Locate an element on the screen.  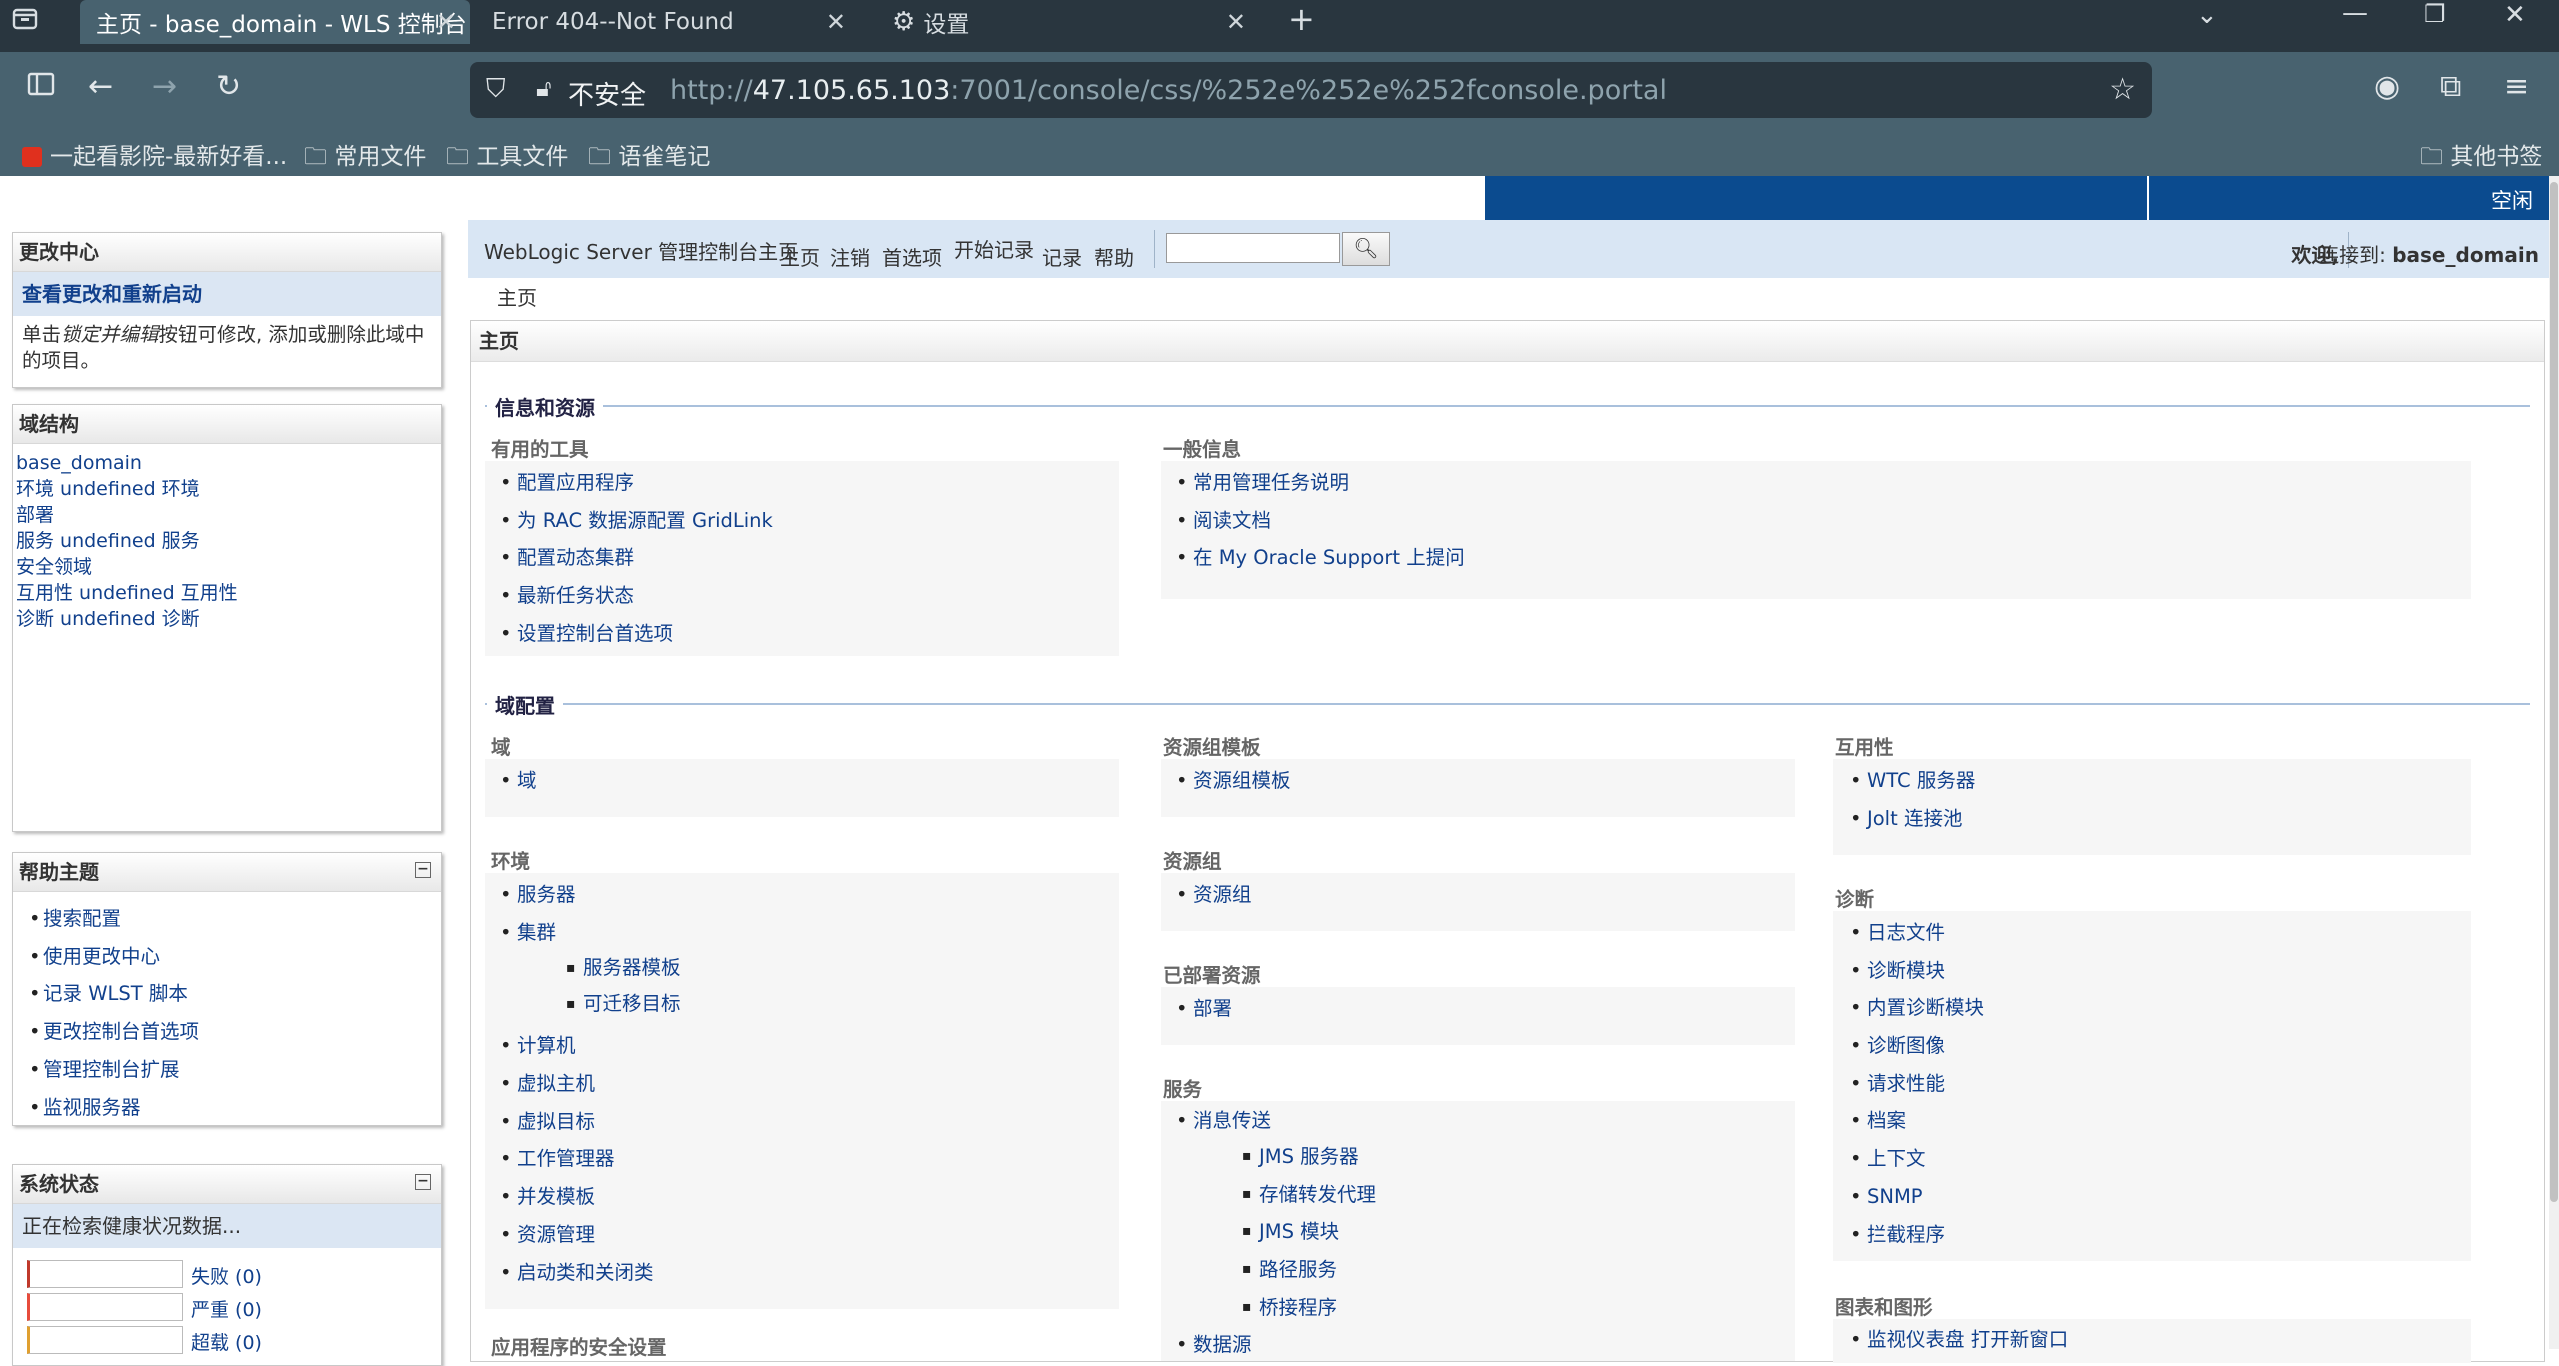
env-link: 虚拟目标 is located at coordinates (590, 1122).